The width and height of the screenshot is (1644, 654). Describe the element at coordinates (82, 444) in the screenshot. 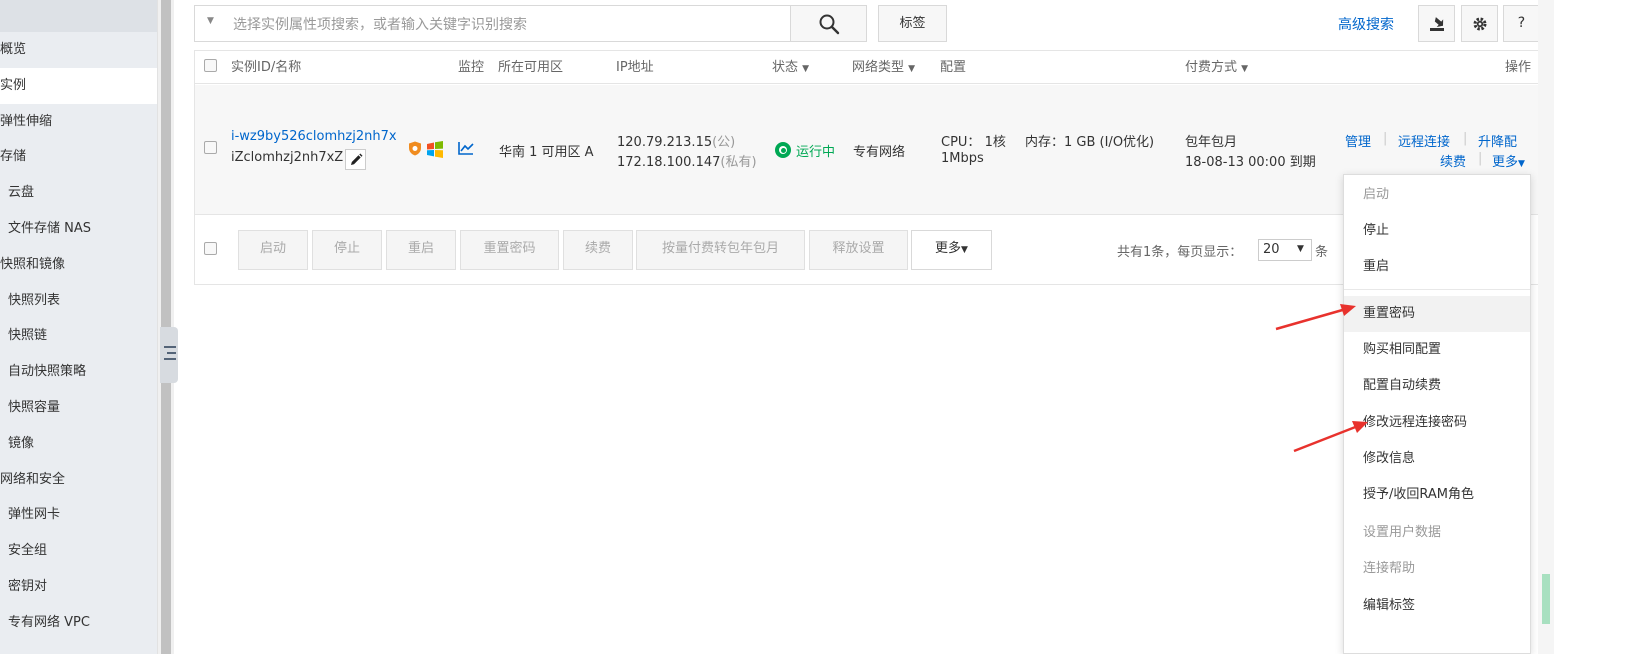

I see `sidebar-item: 镜像` at that location.